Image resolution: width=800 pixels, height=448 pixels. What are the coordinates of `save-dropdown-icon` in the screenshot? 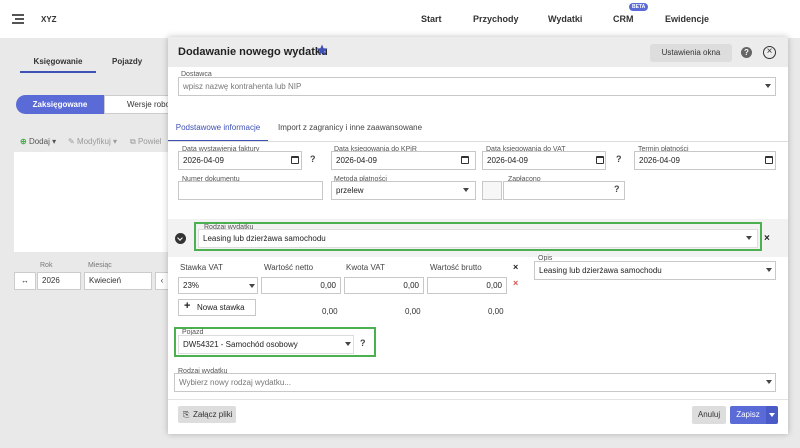 It's located at (772, 415).